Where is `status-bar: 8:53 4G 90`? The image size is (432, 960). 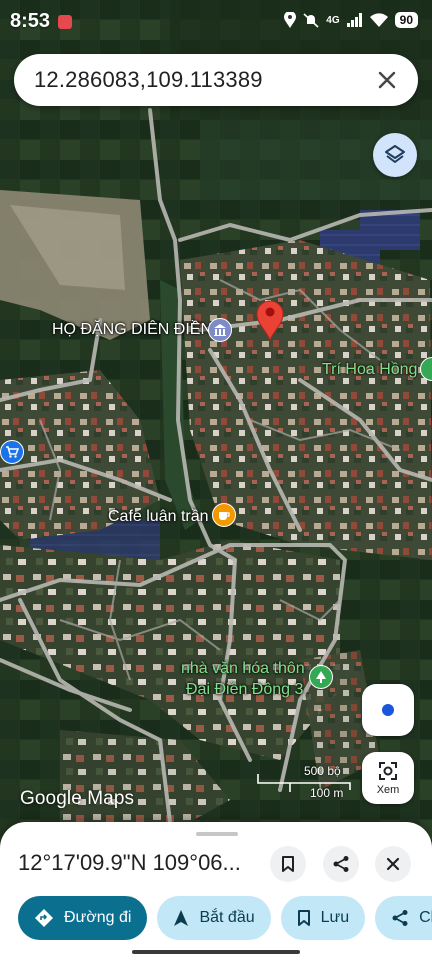 status-bar: 8:53 4G 90 is located at coordinates (216, 22).